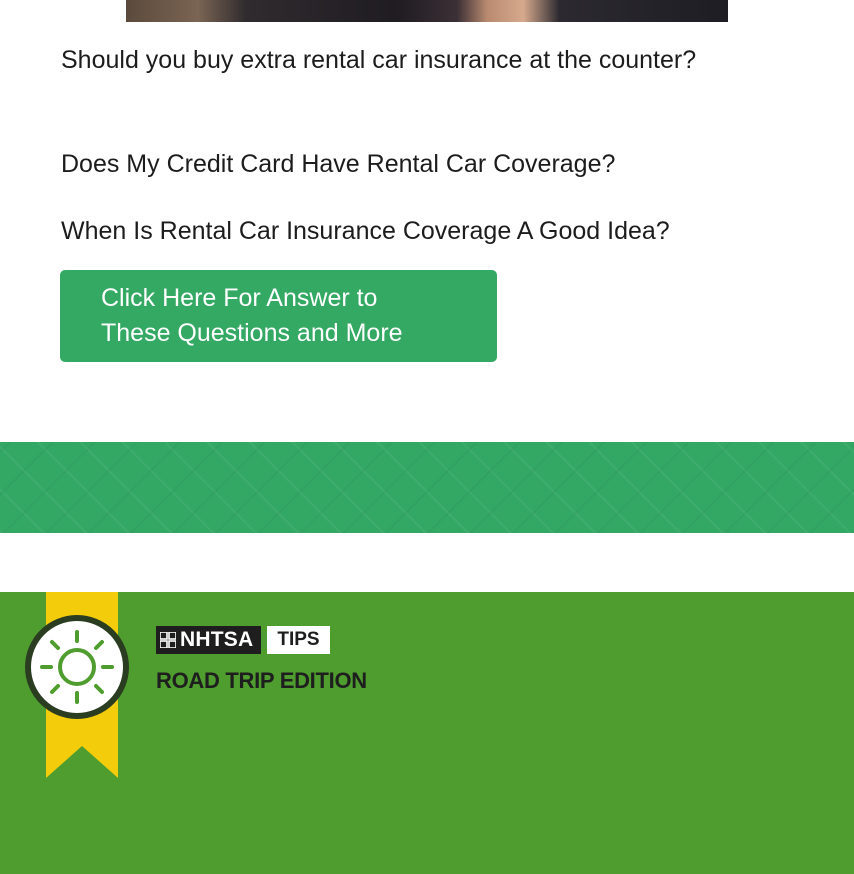  I want to click on road-trip-edition-label: ROAD TRIP EDITION, so click(261, 680).